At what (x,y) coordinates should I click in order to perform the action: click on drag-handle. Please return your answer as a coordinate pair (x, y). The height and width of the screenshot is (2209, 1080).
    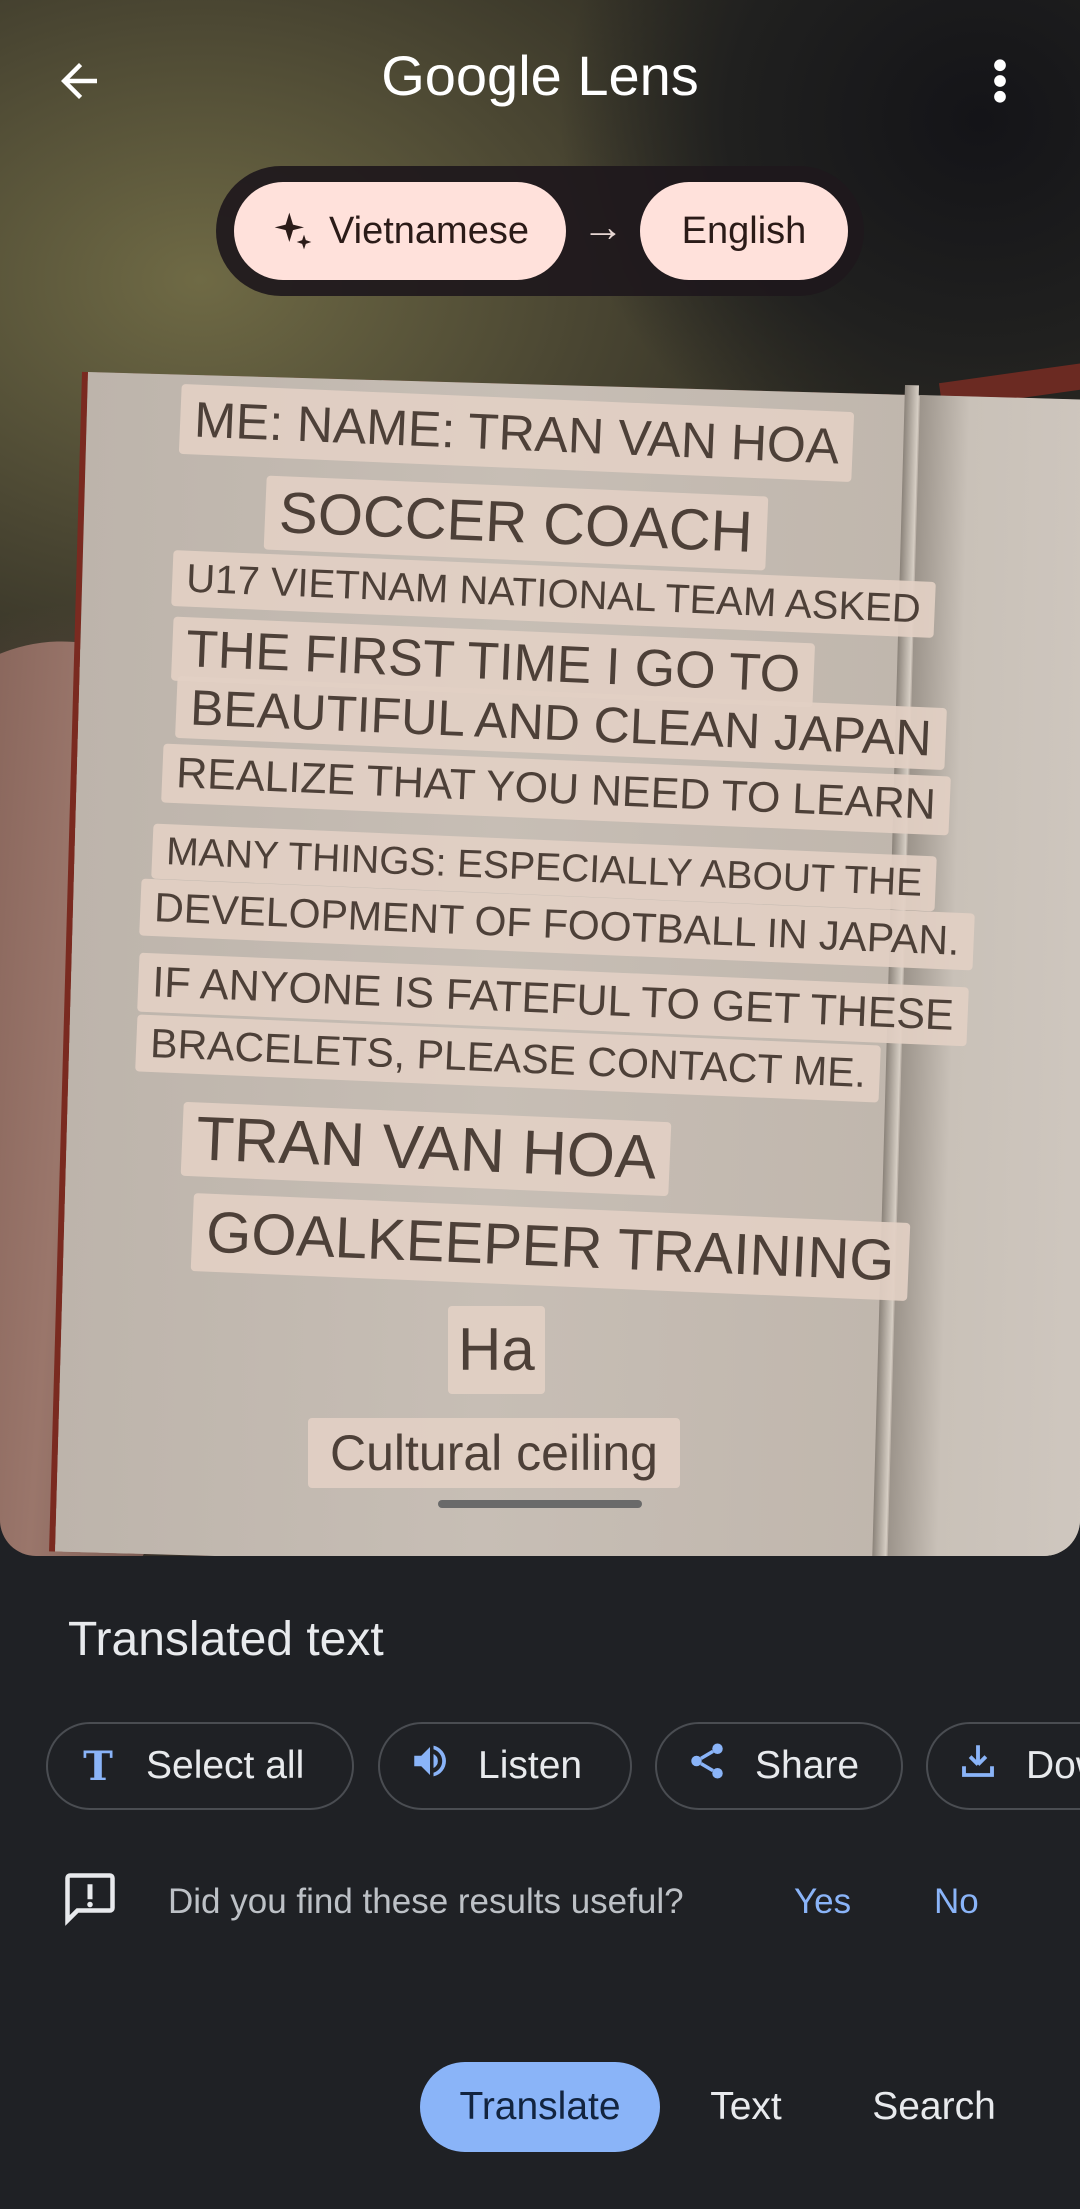
    Looking at the image, I should click on (540, 1504).